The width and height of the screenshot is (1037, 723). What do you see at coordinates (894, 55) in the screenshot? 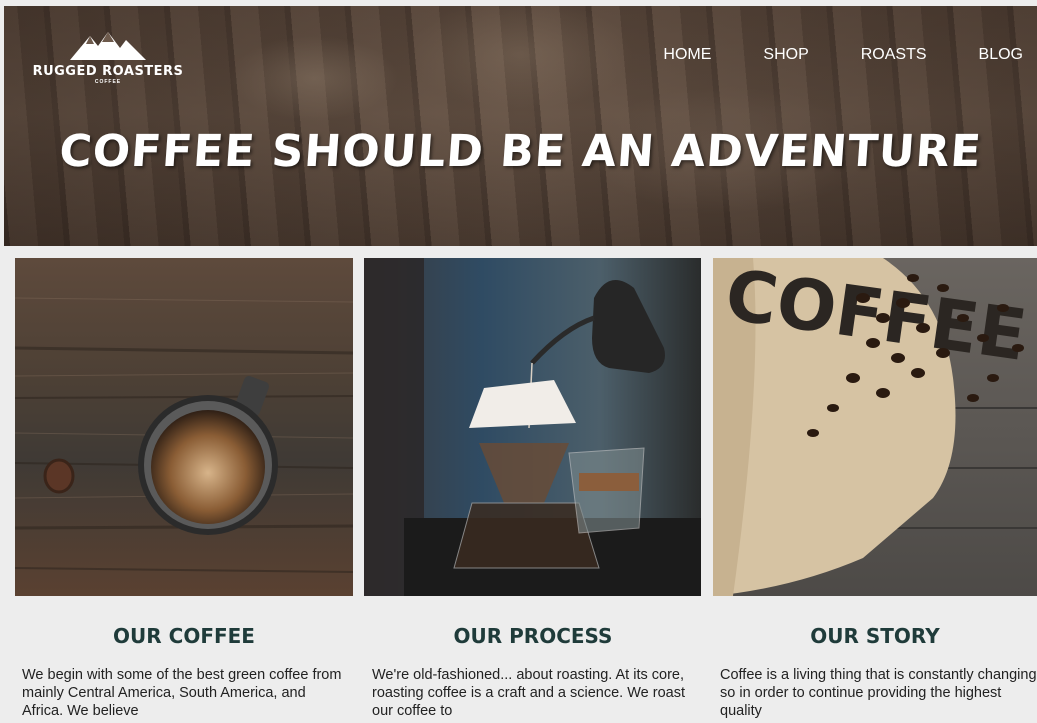
I see `nav-roasts: ROASTS` at bounding box center [894, 55].